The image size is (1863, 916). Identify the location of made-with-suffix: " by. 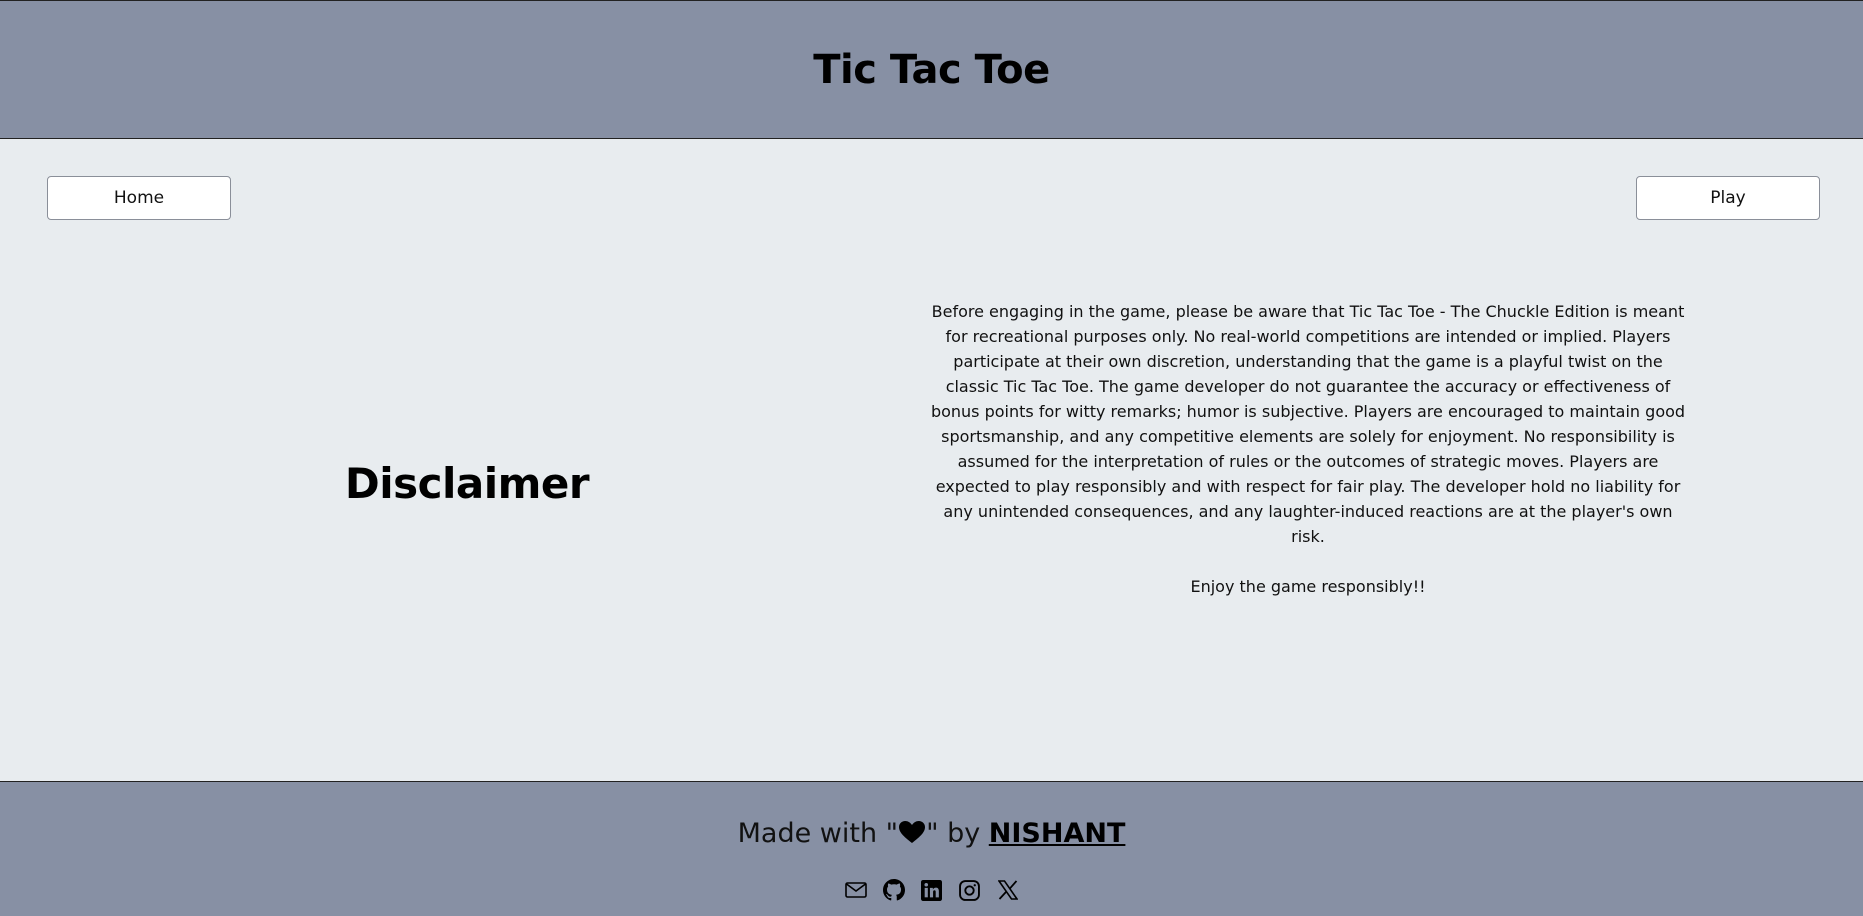
(957, 833).